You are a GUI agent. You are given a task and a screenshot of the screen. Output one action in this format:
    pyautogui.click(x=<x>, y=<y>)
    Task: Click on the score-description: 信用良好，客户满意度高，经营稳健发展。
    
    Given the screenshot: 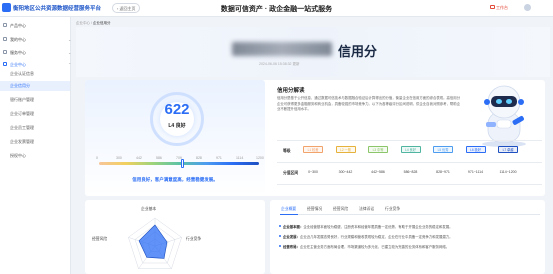 What is the action you would take?
    pyautogui.click(x=175, y=179)
    